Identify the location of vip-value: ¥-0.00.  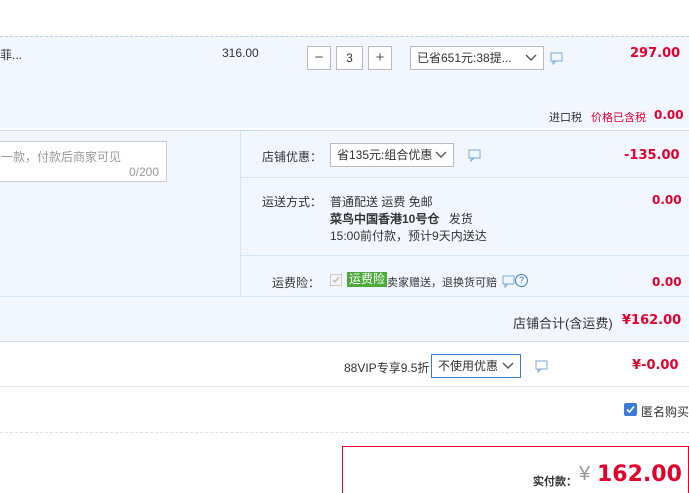
(655, 365).